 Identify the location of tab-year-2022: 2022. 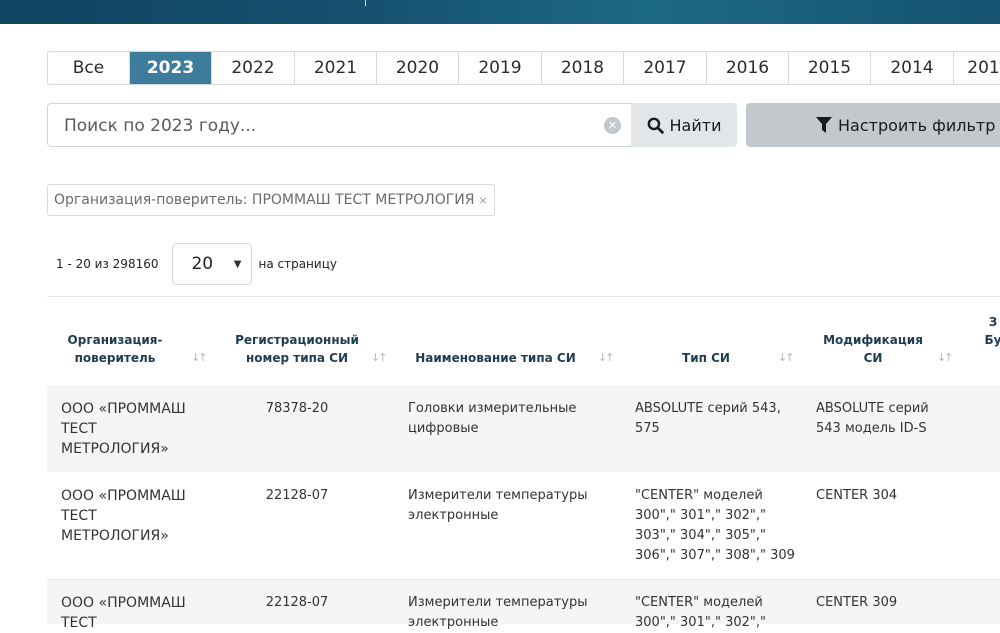
(253, 68).